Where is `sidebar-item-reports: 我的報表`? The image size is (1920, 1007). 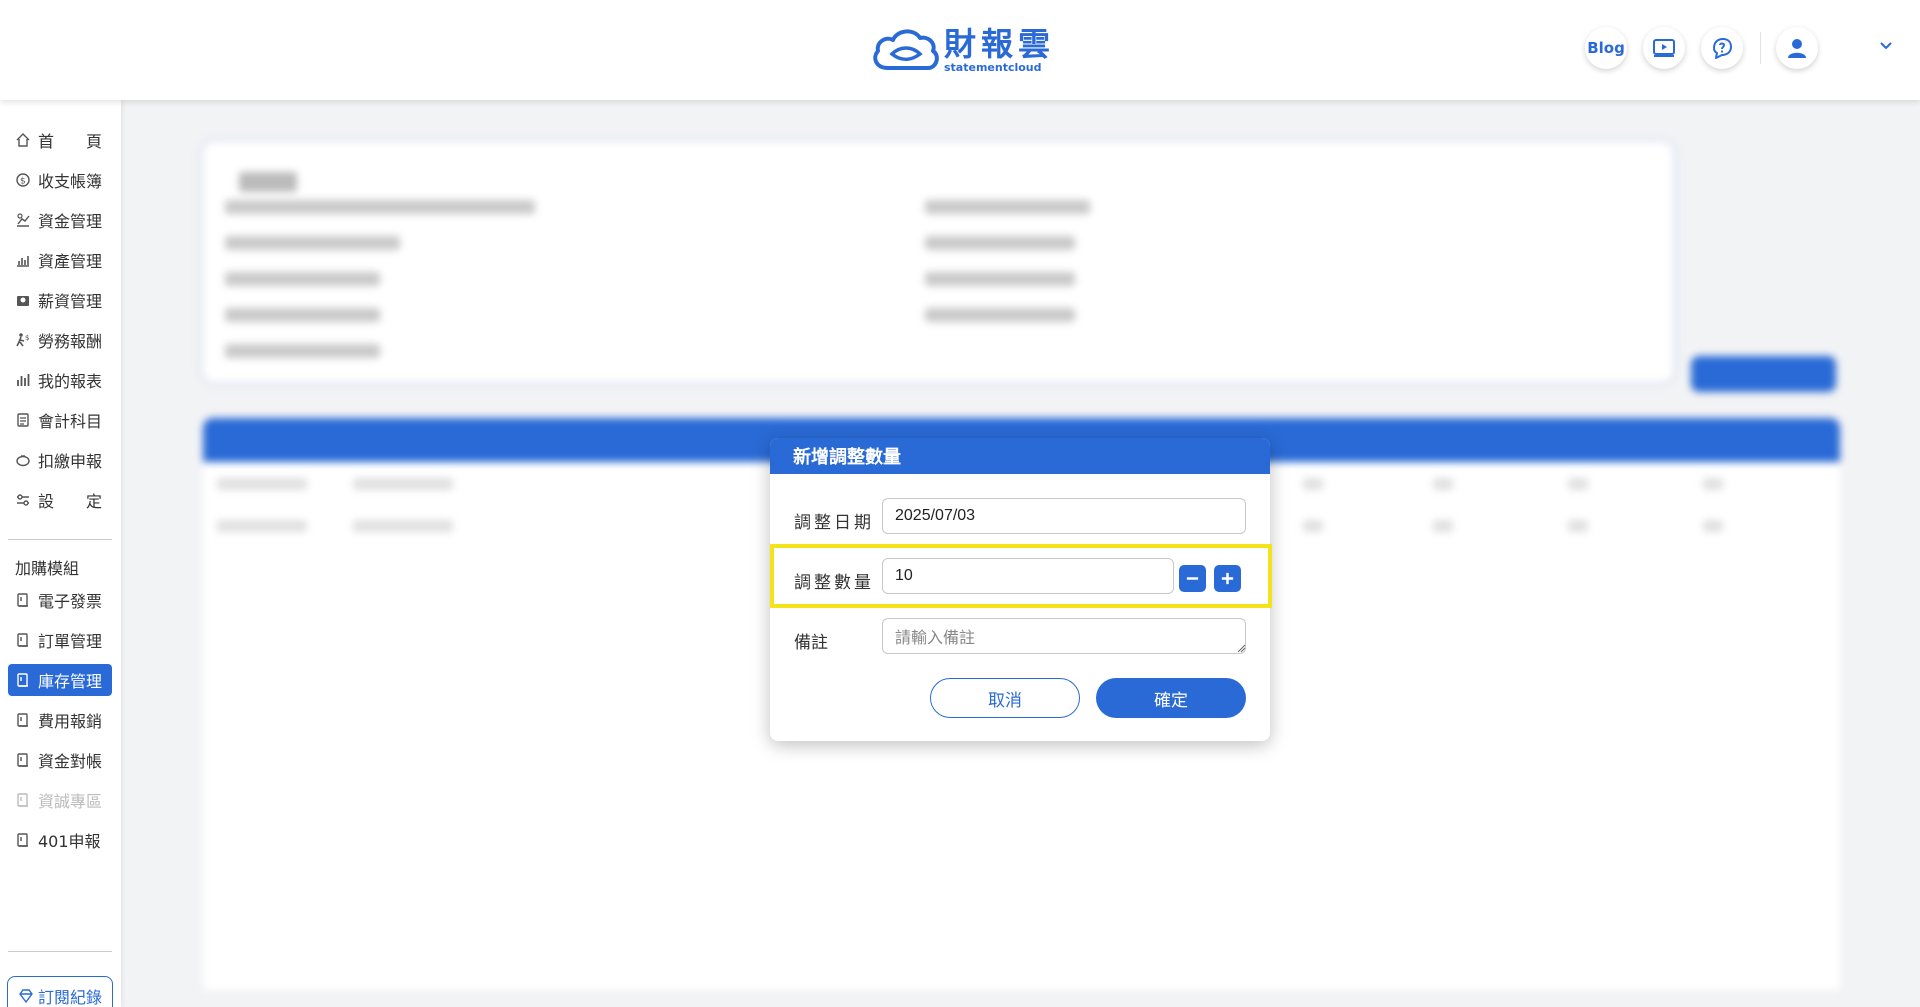
sidebar-item-reports: 我的報表 is located at coordinates (60, 380).